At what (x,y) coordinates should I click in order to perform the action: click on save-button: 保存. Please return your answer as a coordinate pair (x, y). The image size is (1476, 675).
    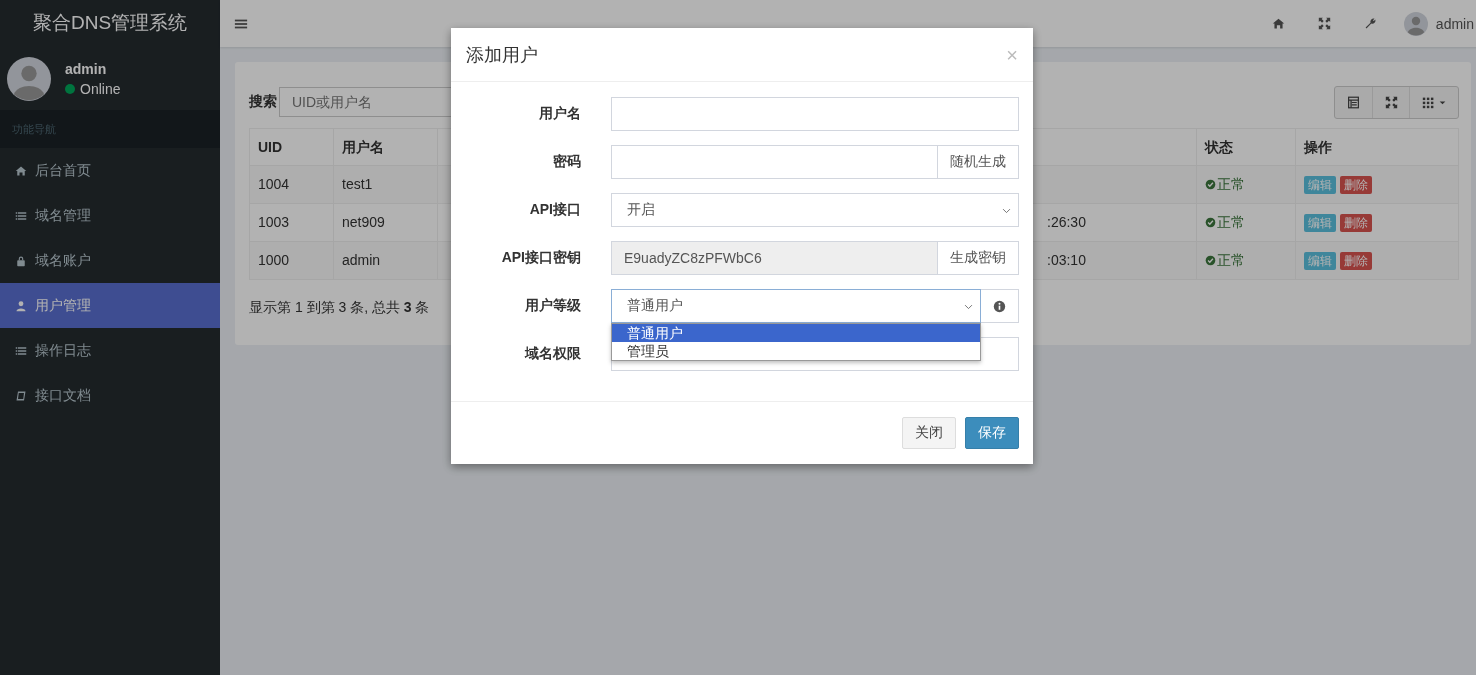
    Looking at the image, I should click on (992, 433).